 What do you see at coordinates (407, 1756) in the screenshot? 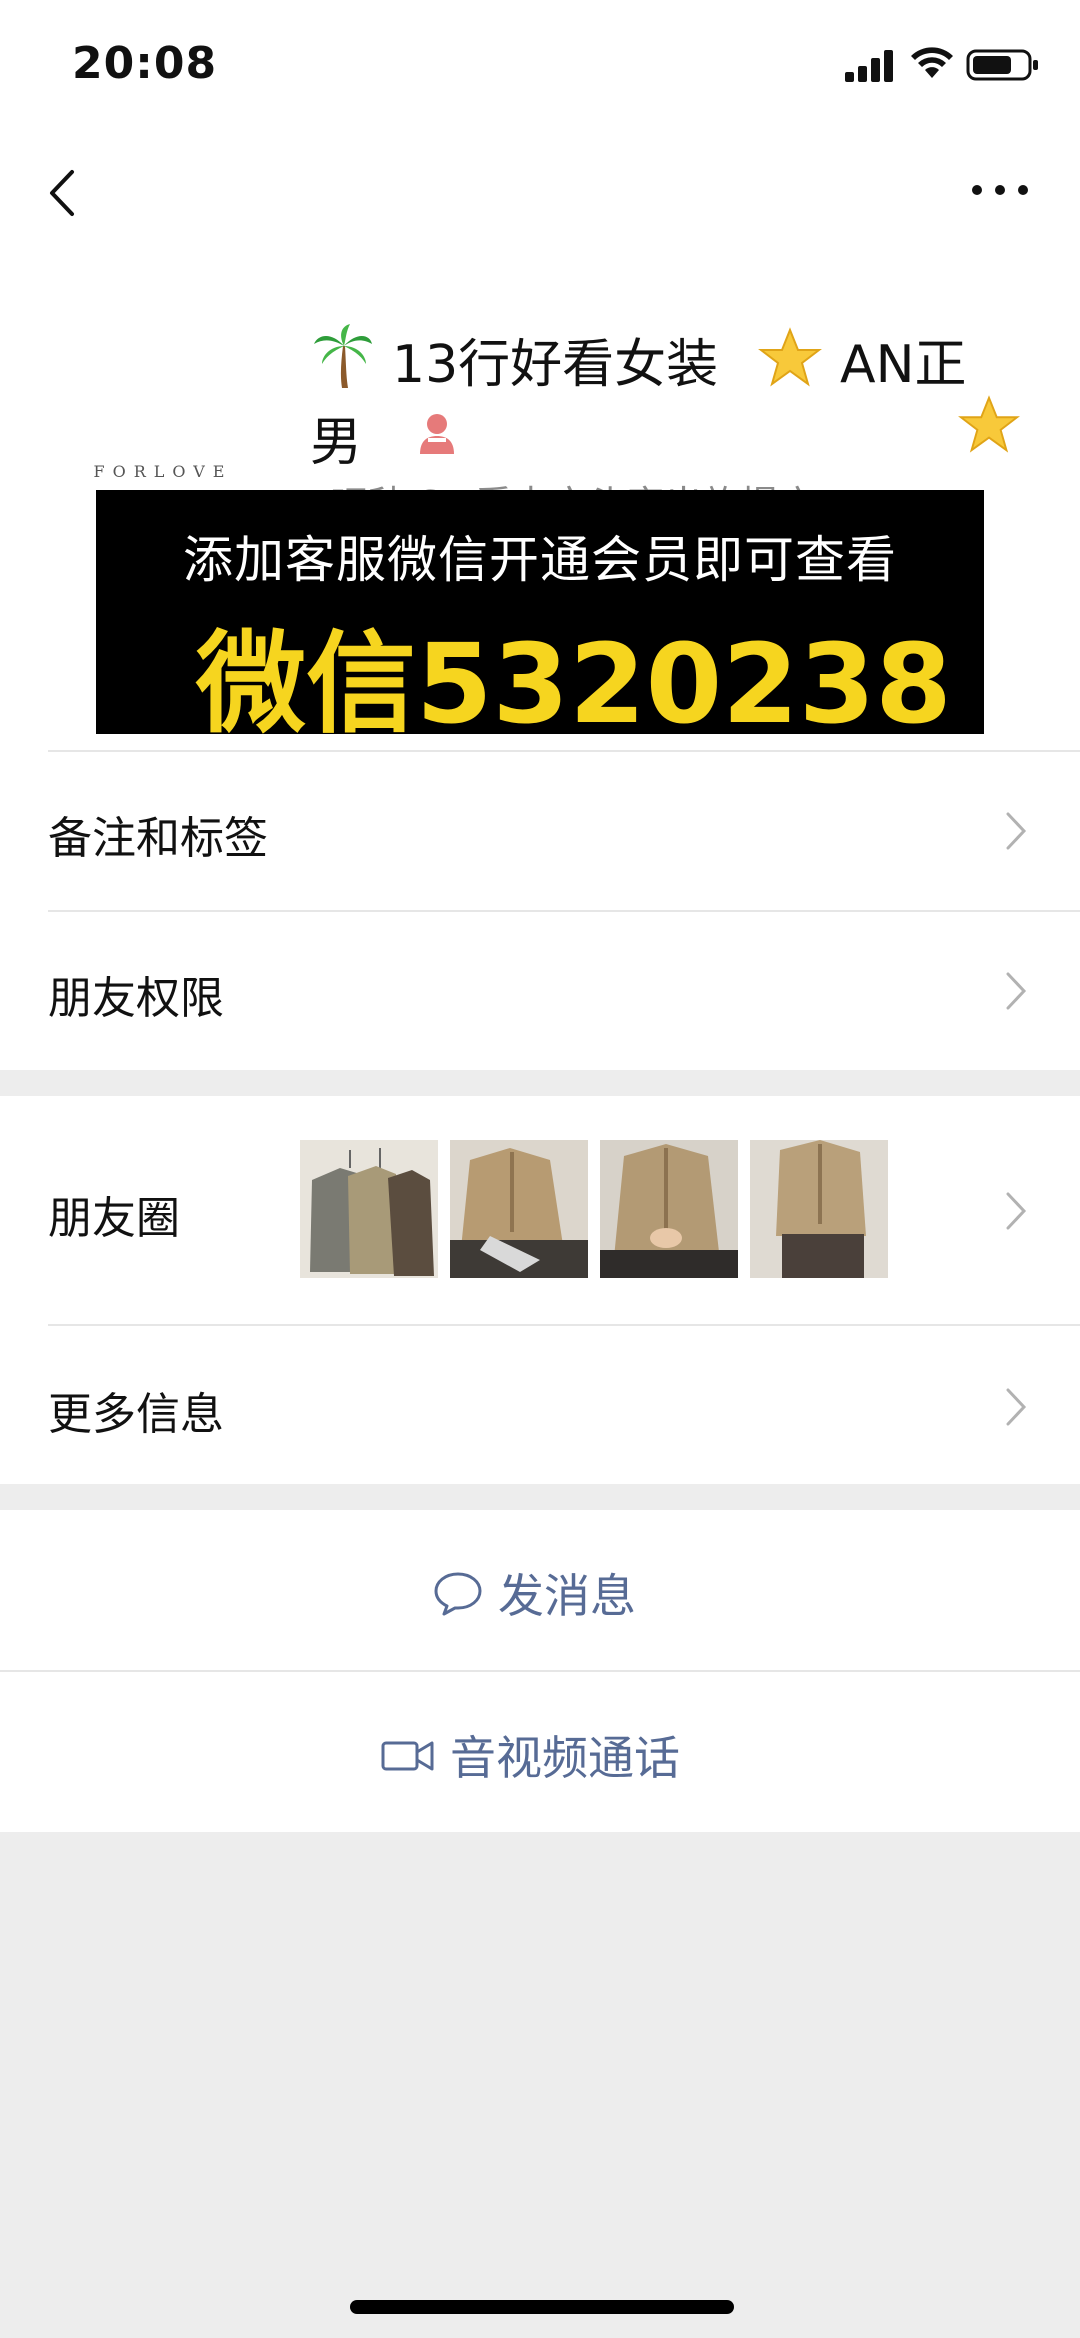
I see `video-camera-icon` at bounding box center [407, 1756].